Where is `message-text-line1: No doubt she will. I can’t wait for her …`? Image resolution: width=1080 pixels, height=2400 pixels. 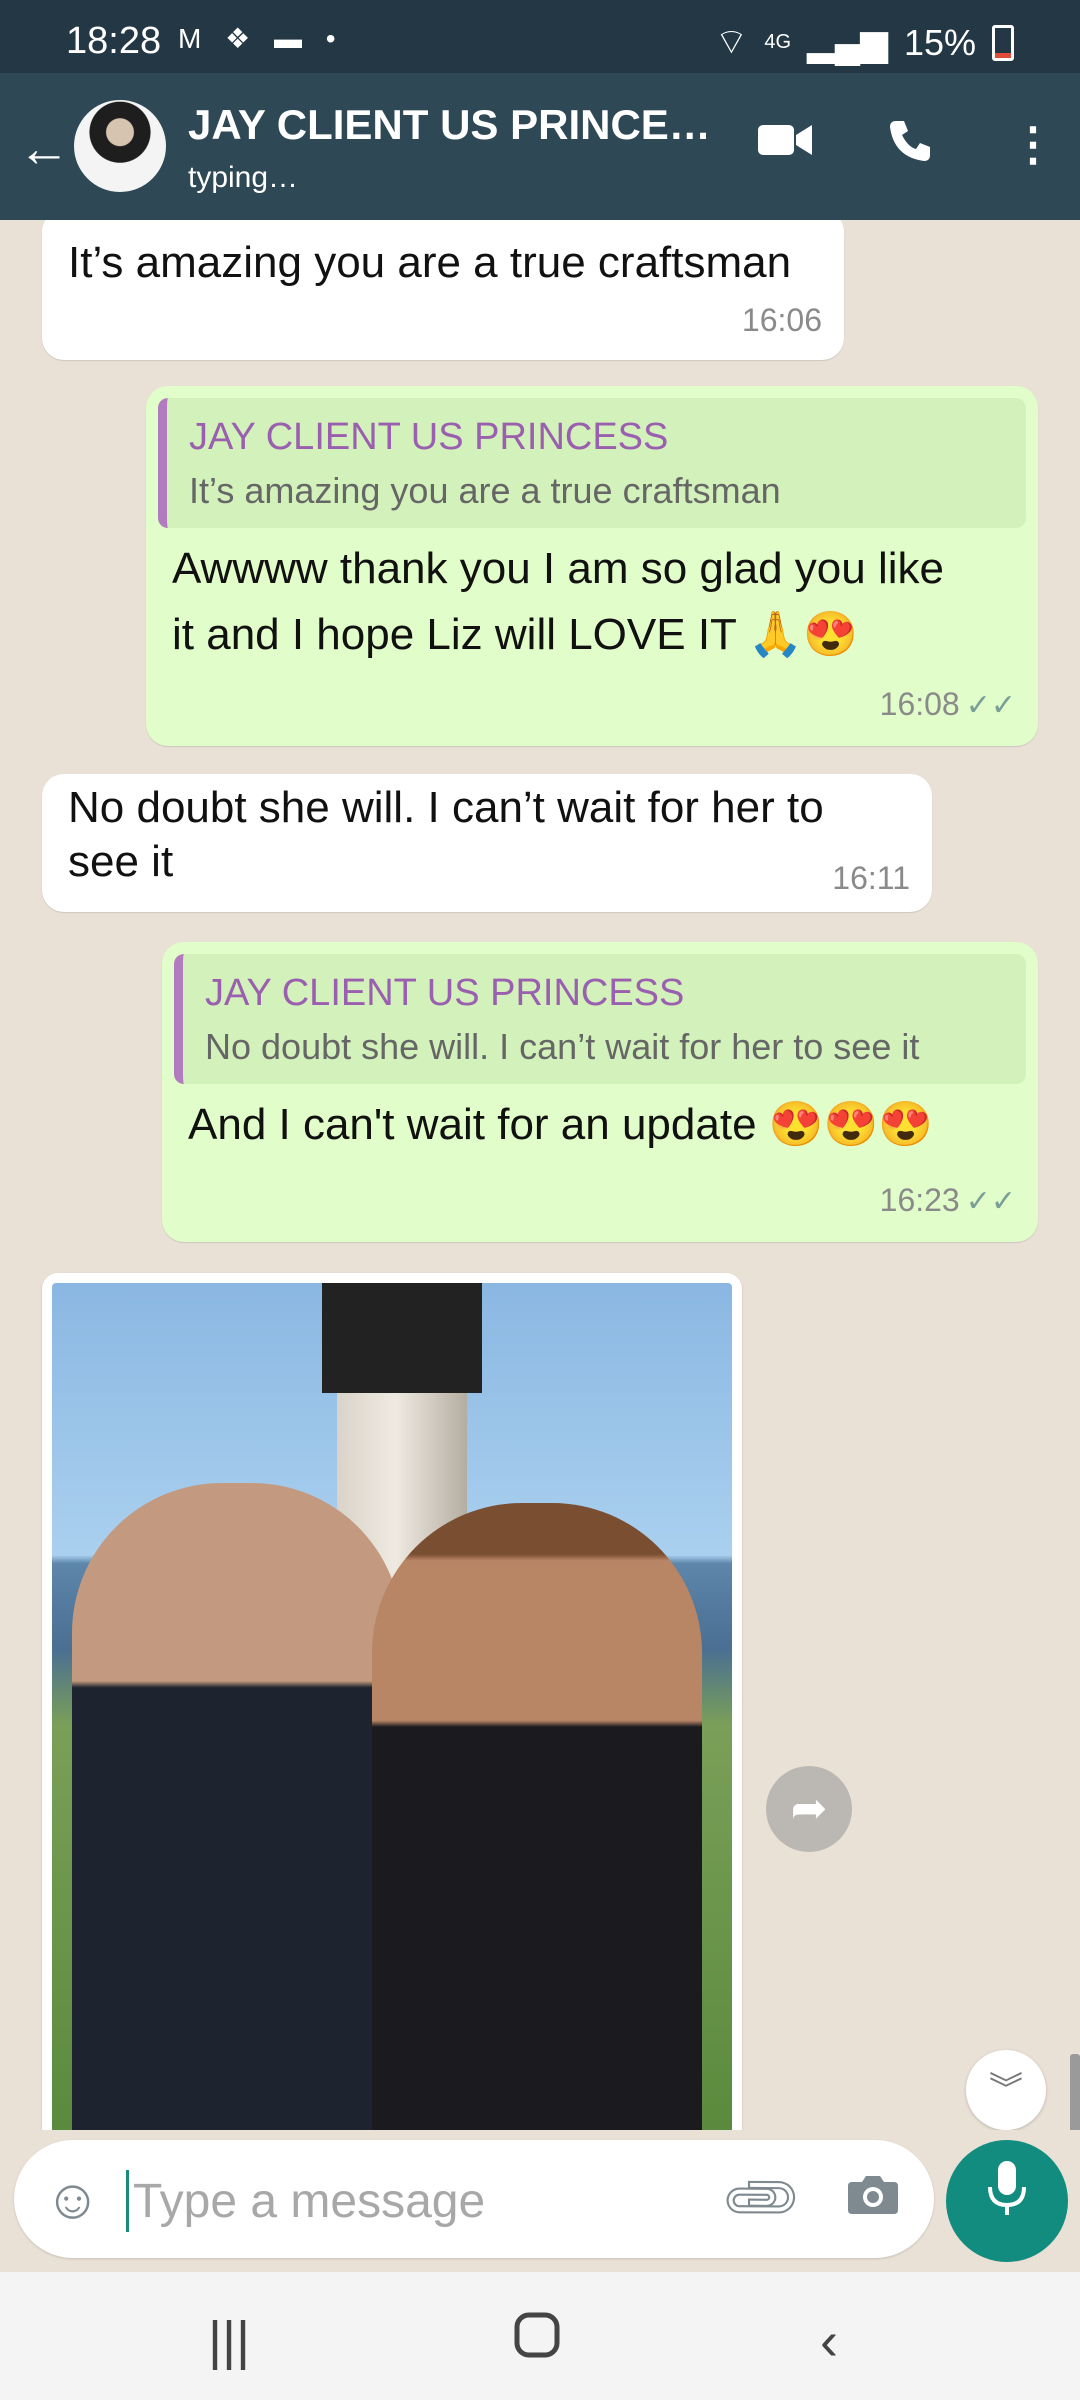 message-text-line1: No doubt she will. I can’t wait for her … is located at coordinates (446, 807).